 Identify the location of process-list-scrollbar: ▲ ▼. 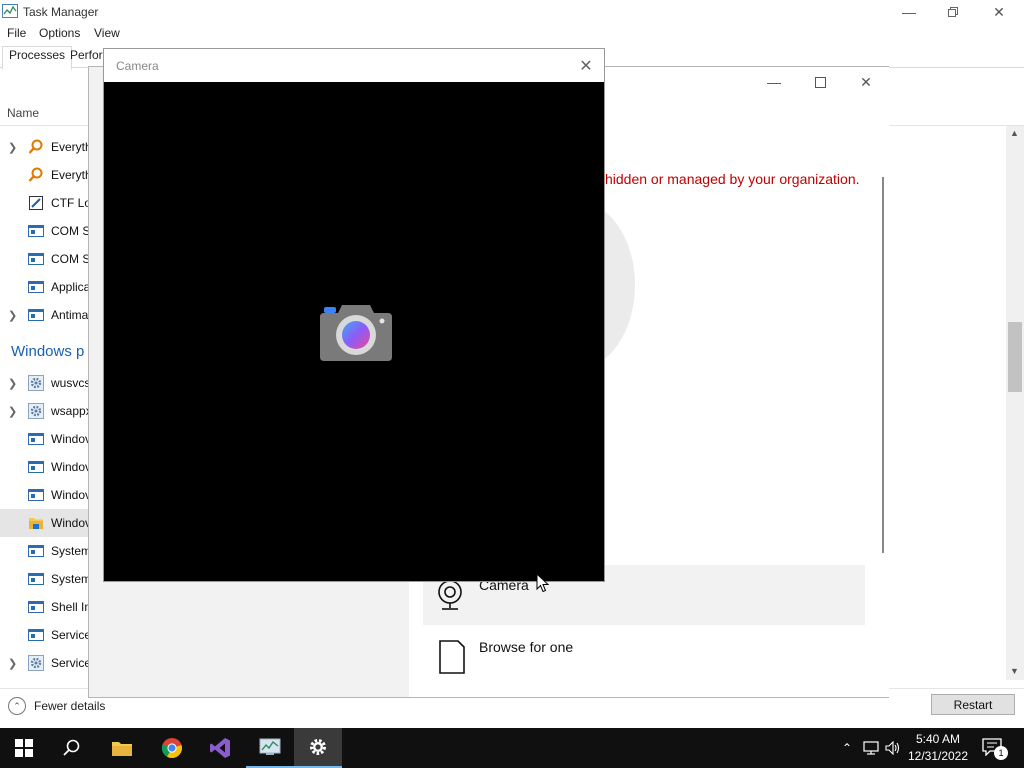
(1015, 403).